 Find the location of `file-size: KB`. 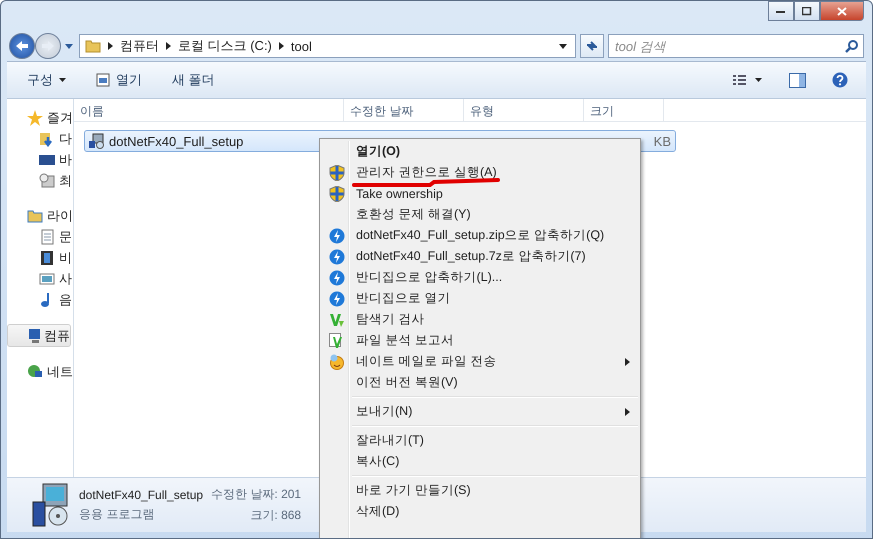

file-size: KB is located at coordinates (663, 141).